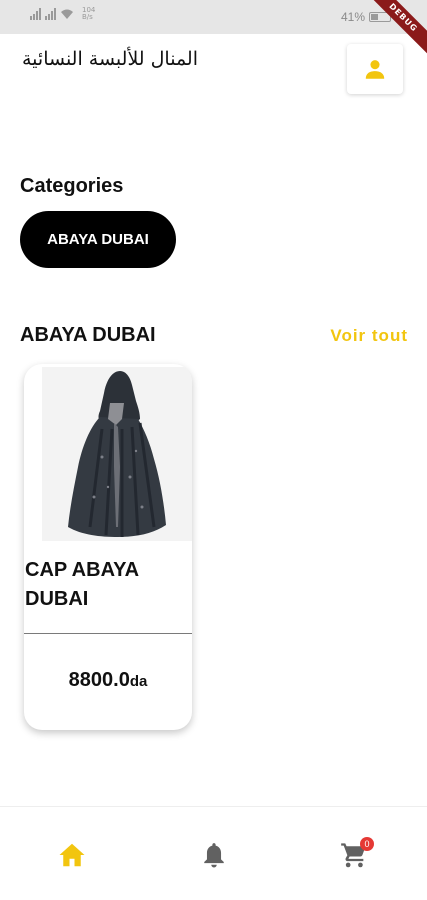  What do you see at coordinates (35, 14) in the screenshot?
I see `signal-icon` at bounding box center [35, 14].